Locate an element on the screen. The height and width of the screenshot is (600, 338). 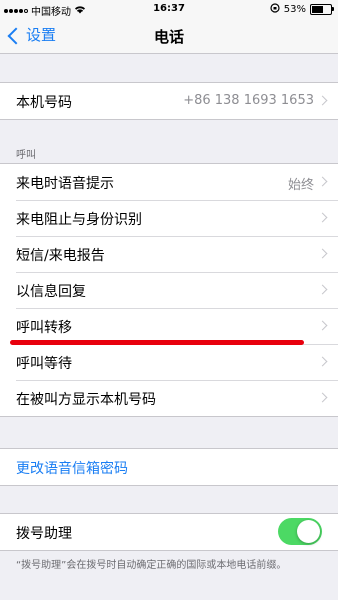
row-label: 以信息回复 is located at coordinates (51, 292).